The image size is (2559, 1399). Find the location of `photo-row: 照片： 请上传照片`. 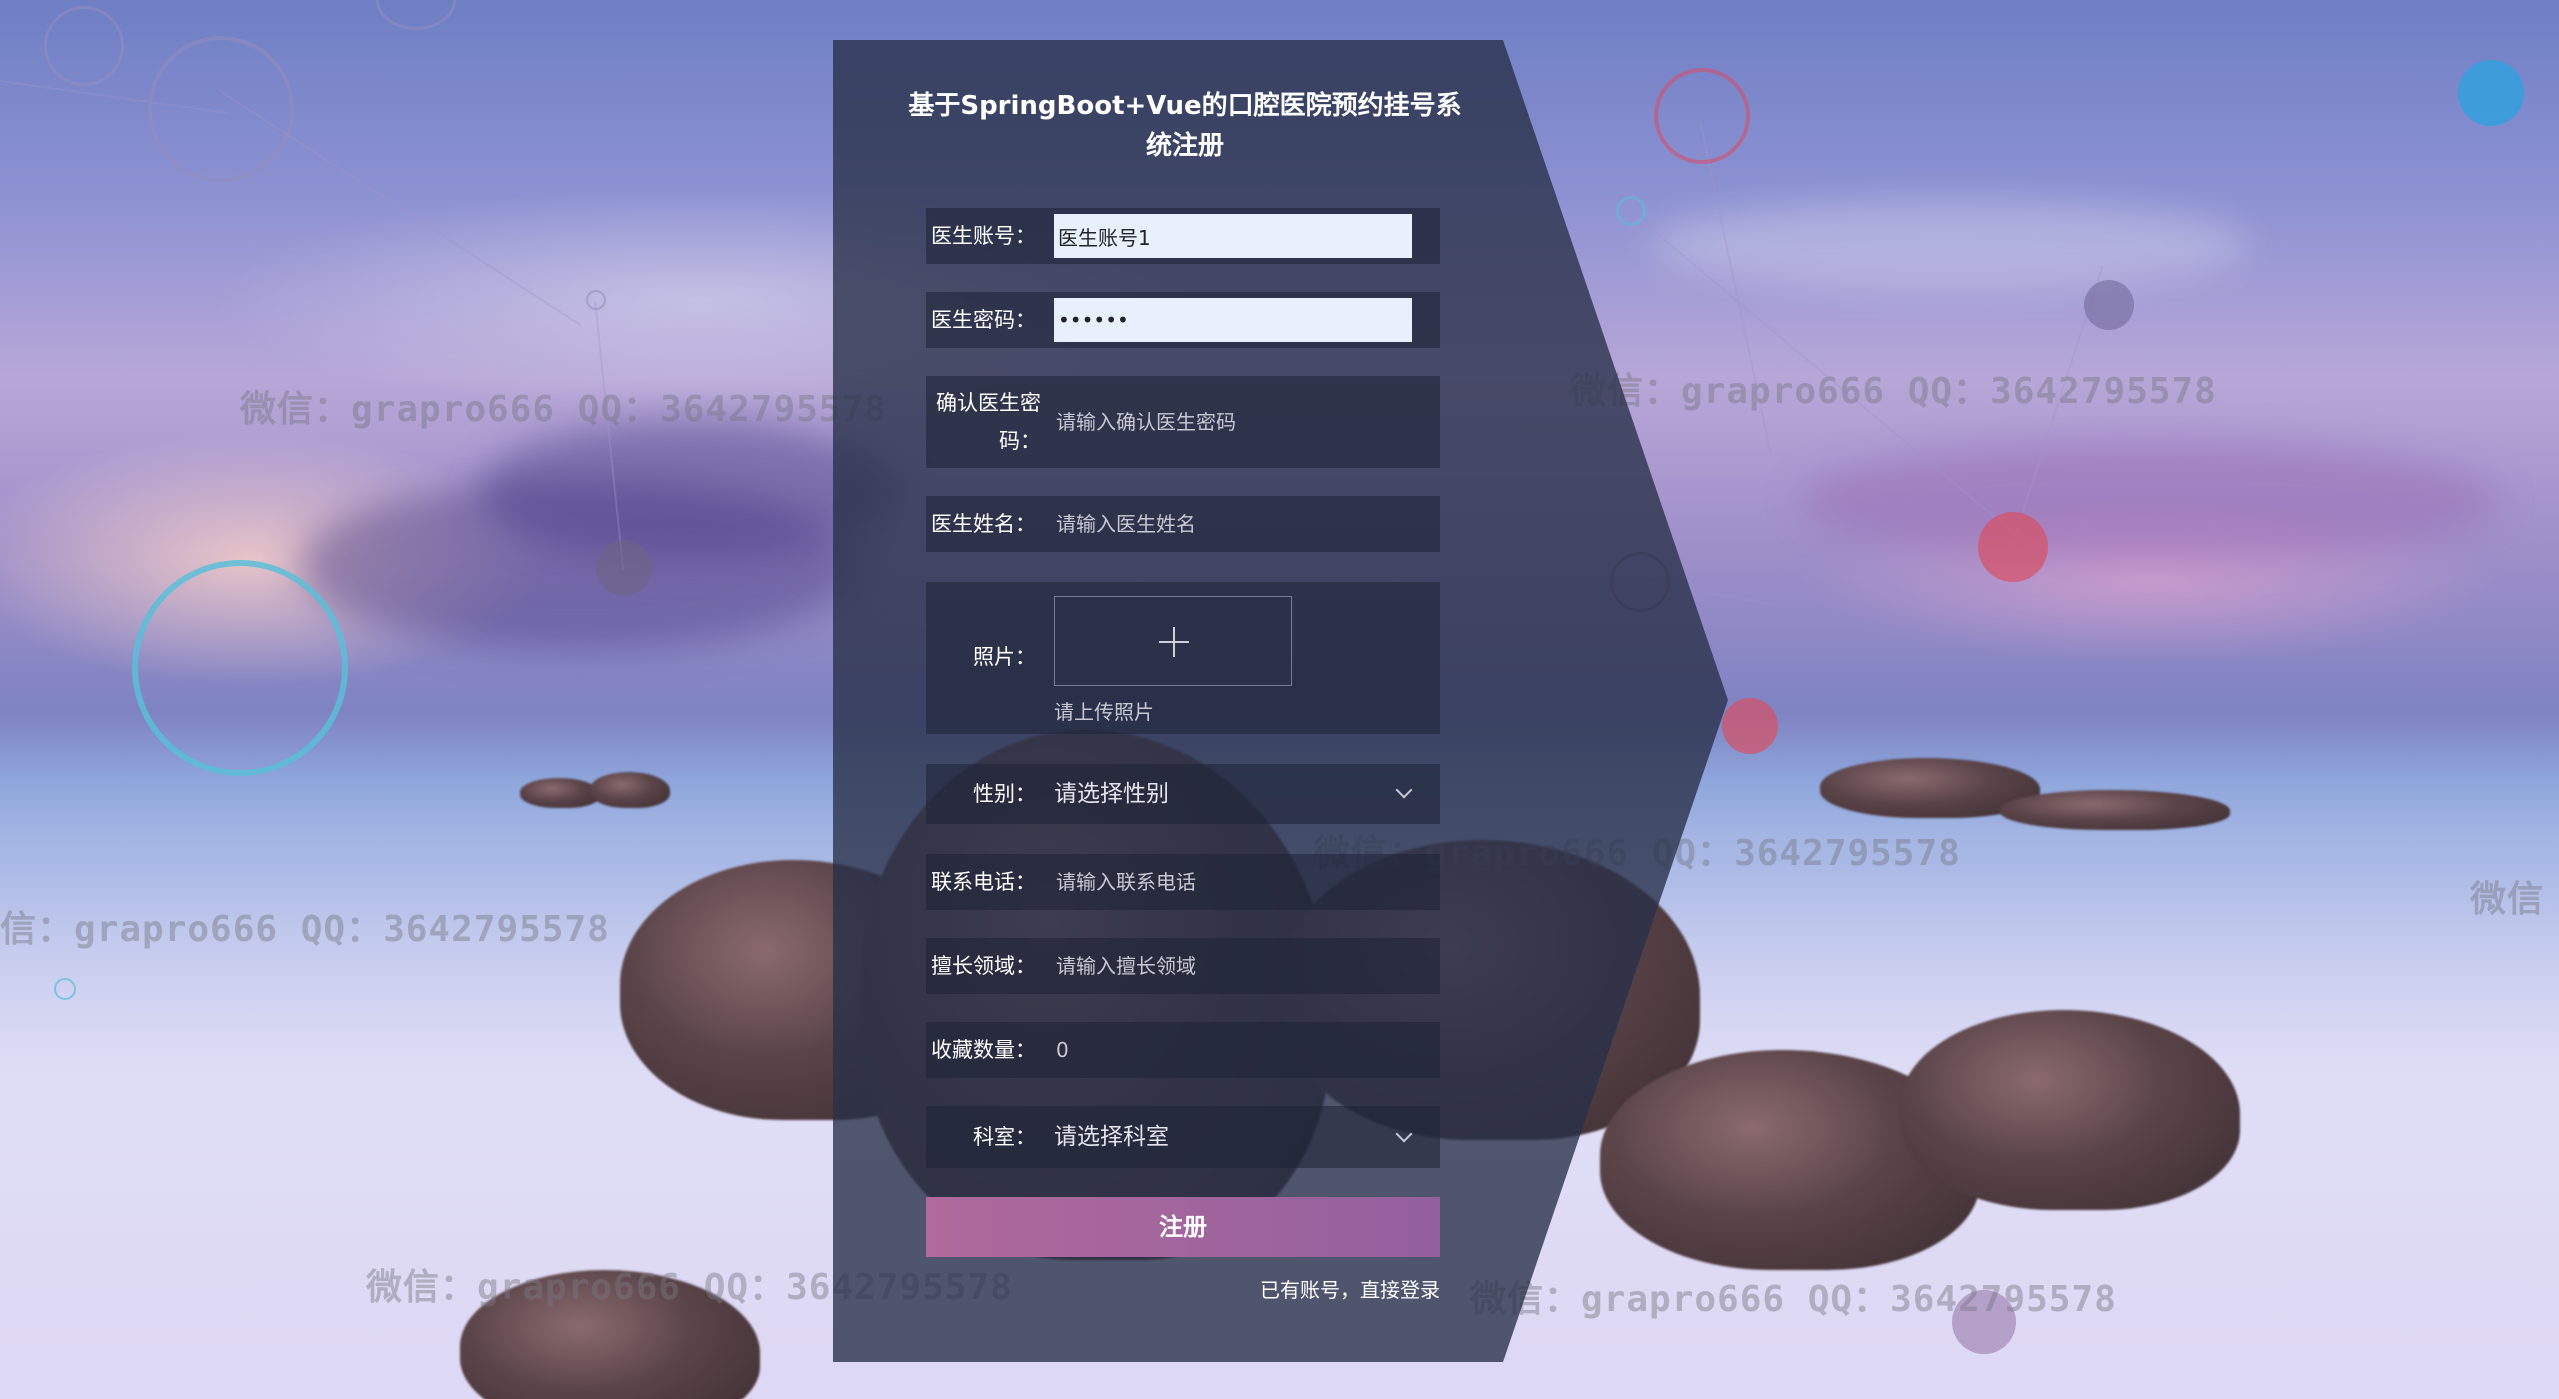

photo-row: 照片： 请上传照片 is located at coordinates (1183, 658).